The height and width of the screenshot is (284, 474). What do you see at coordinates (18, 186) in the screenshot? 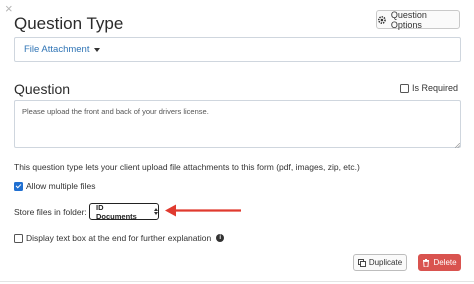
I see `allow-multiple-checkbox` at bounding box center [18, 186].